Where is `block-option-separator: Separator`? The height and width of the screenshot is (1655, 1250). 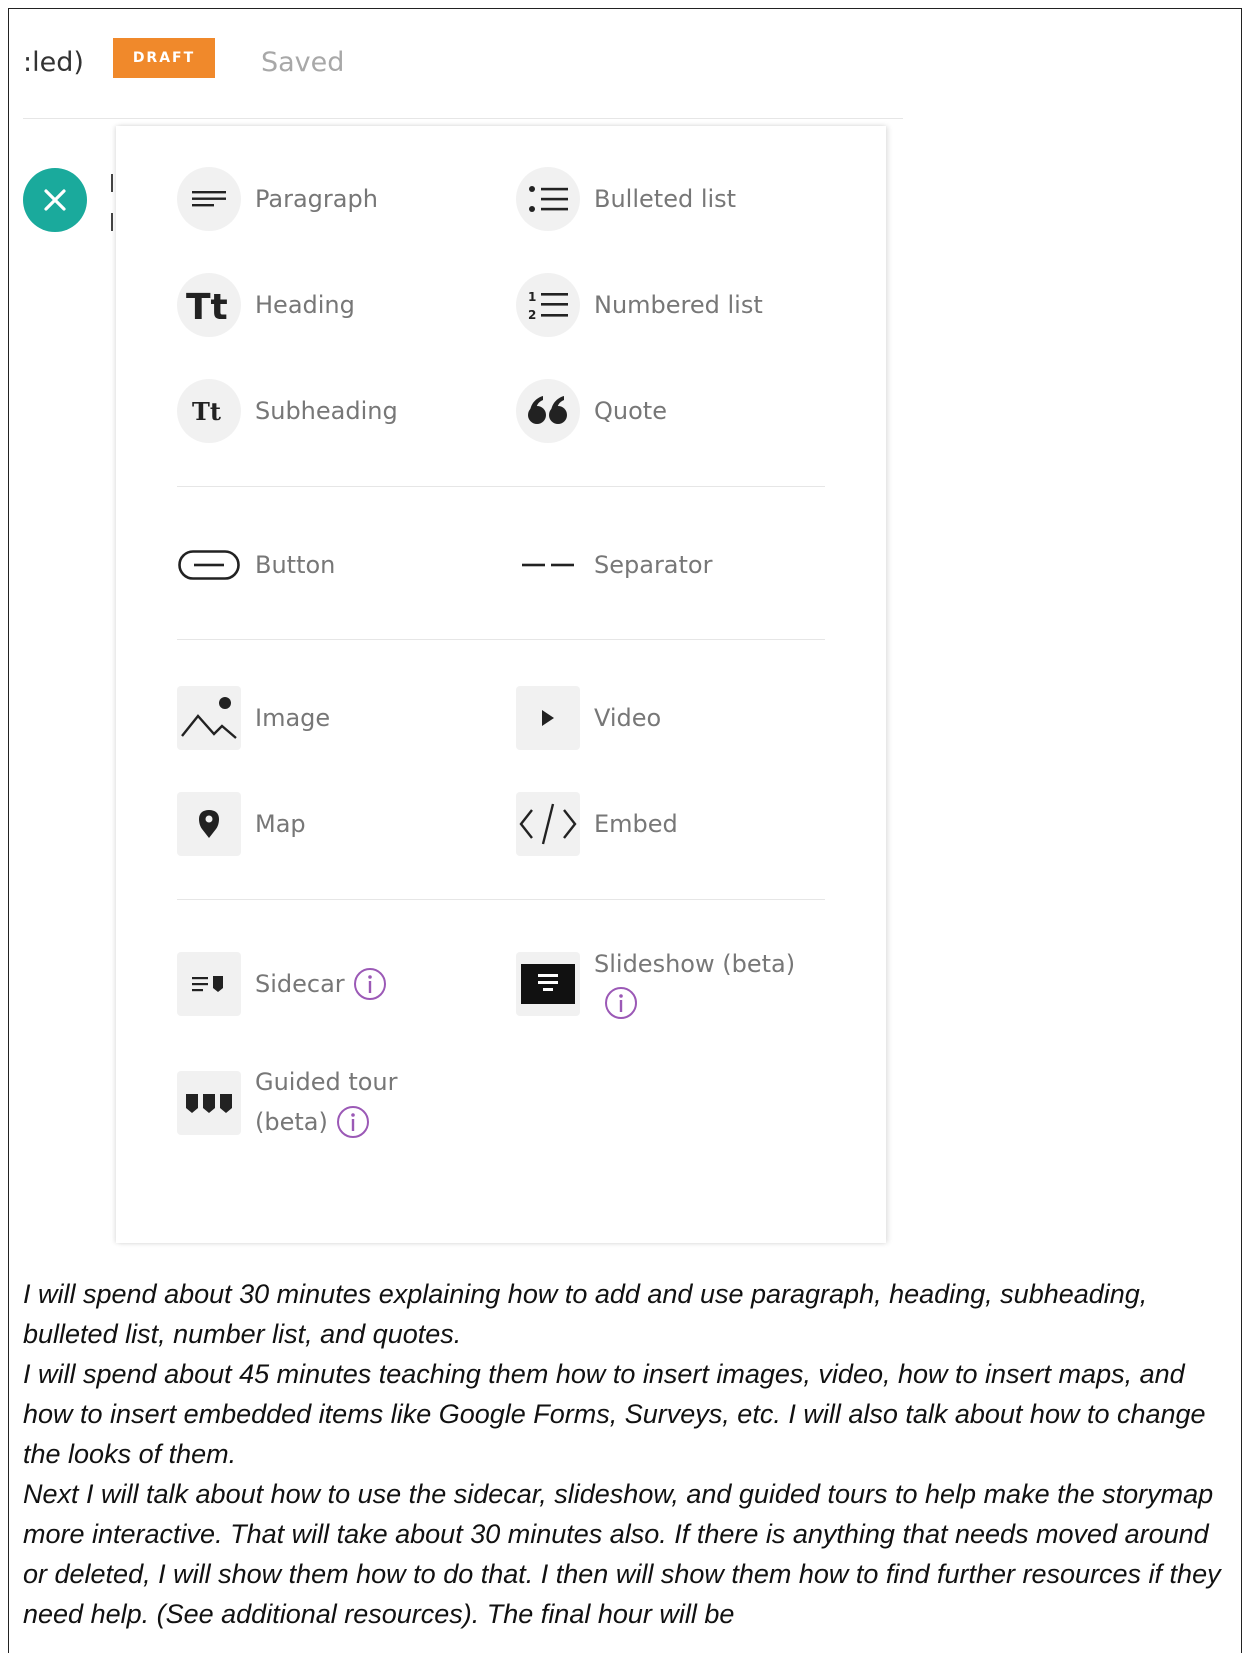 block-option-separator: Separator is located at coordinates (614, 565).